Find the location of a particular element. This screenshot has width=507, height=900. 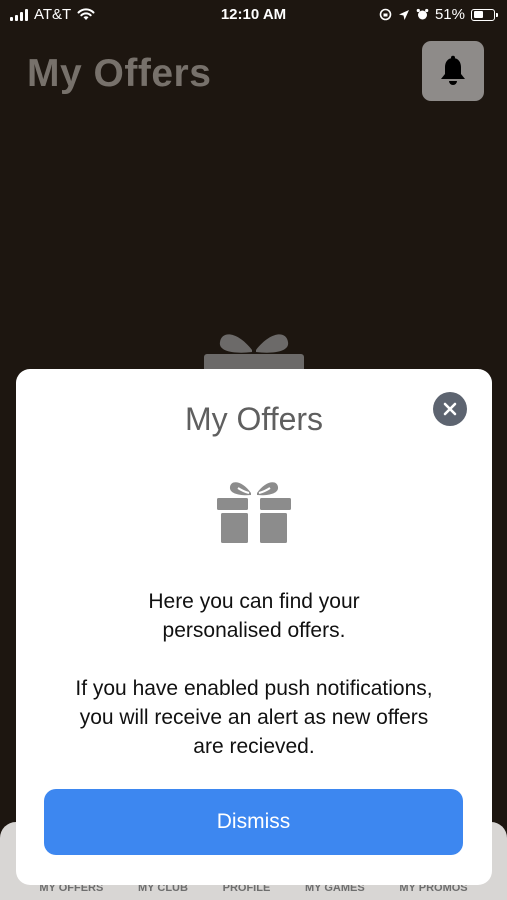

battery-fill is located at coordinates (478, 14).